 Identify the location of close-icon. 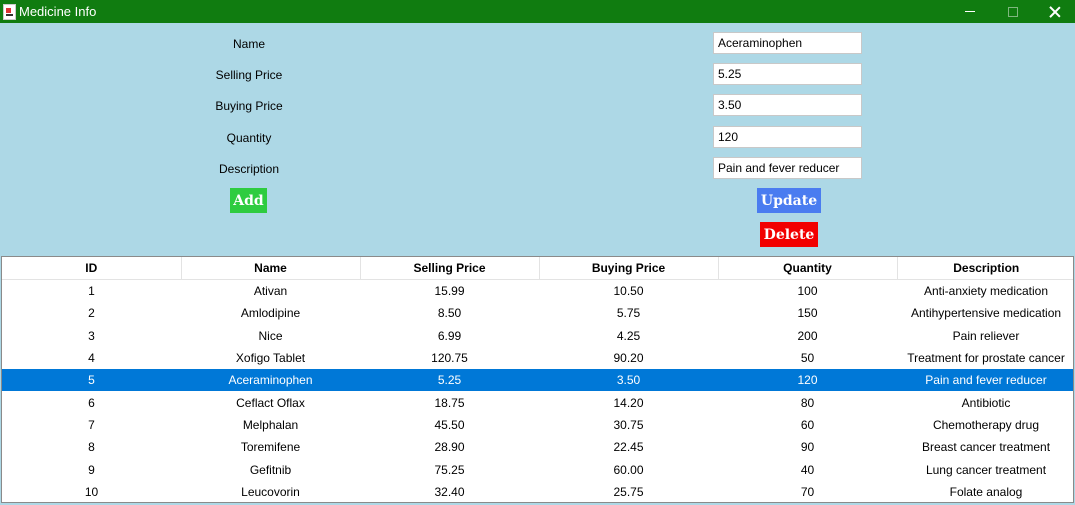
(1055, 12).